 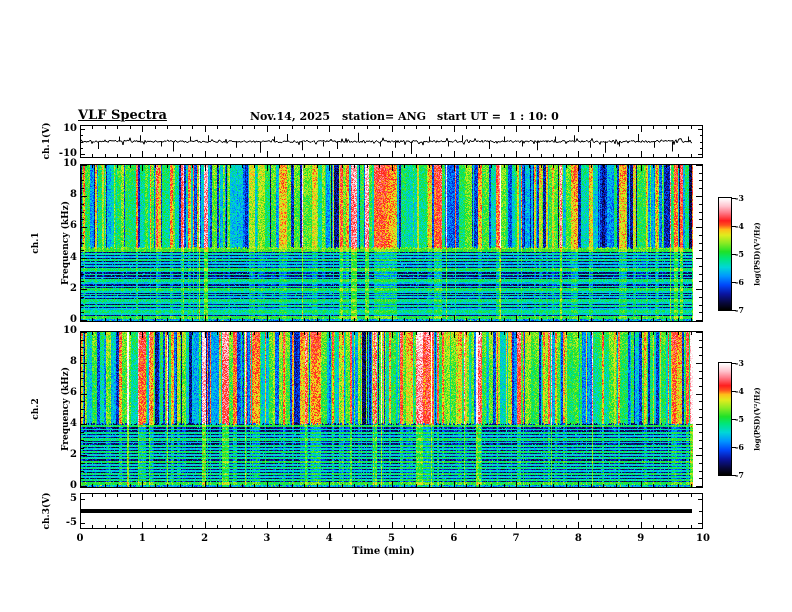 What do you see at coordinates (73, 454) in the screenshot?
I see `y-tick-label-ch2spec: 2` at bounding box center [73, 454].